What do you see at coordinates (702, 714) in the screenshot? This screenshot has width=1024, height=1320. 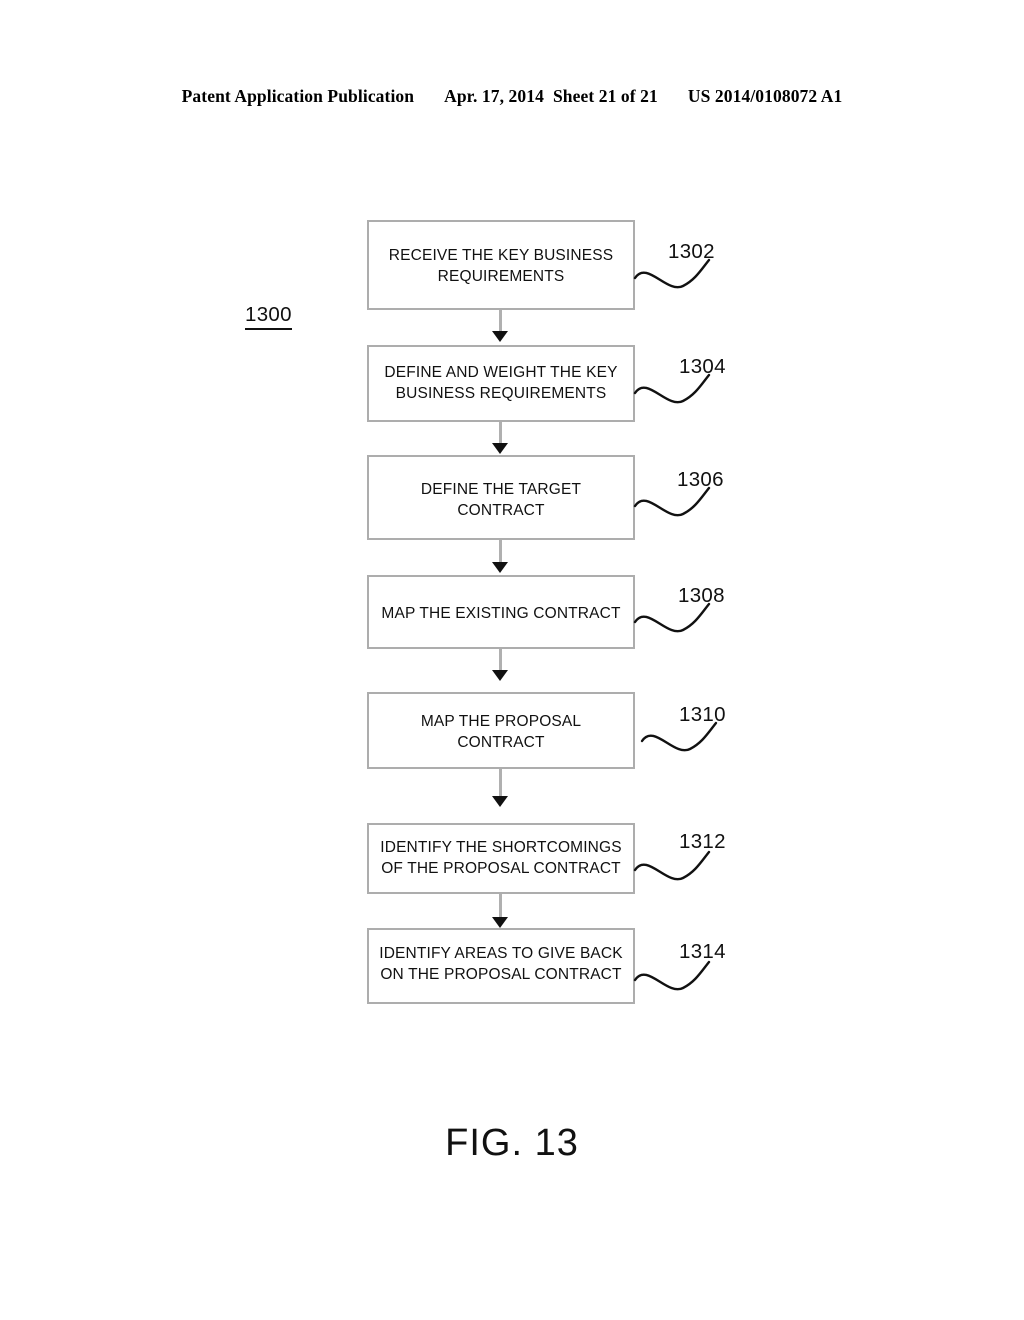 I see `reference-number-1310: 1310` at bounding box center [702, 714].